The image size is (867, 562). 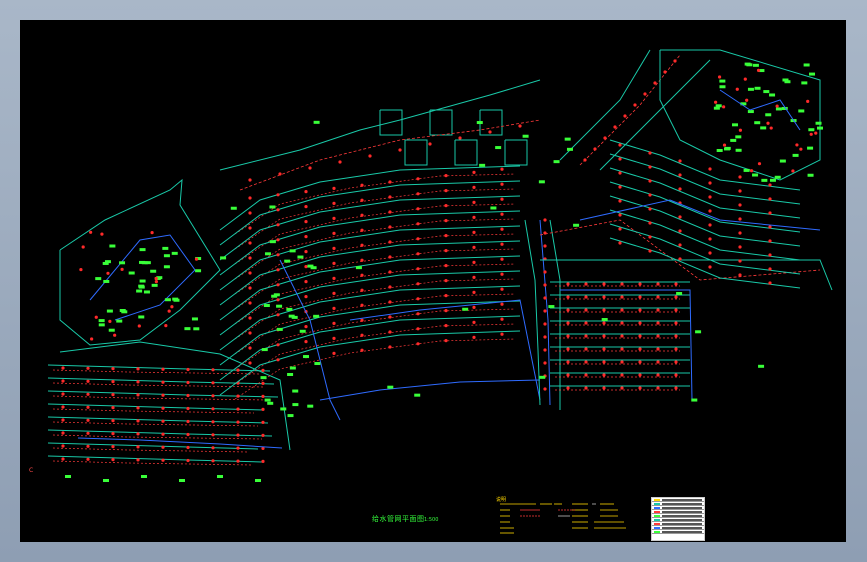 What do you see at coordinates (678, 519) in the screenshot?
I see `legend-table` at bounding box center [678, 519].